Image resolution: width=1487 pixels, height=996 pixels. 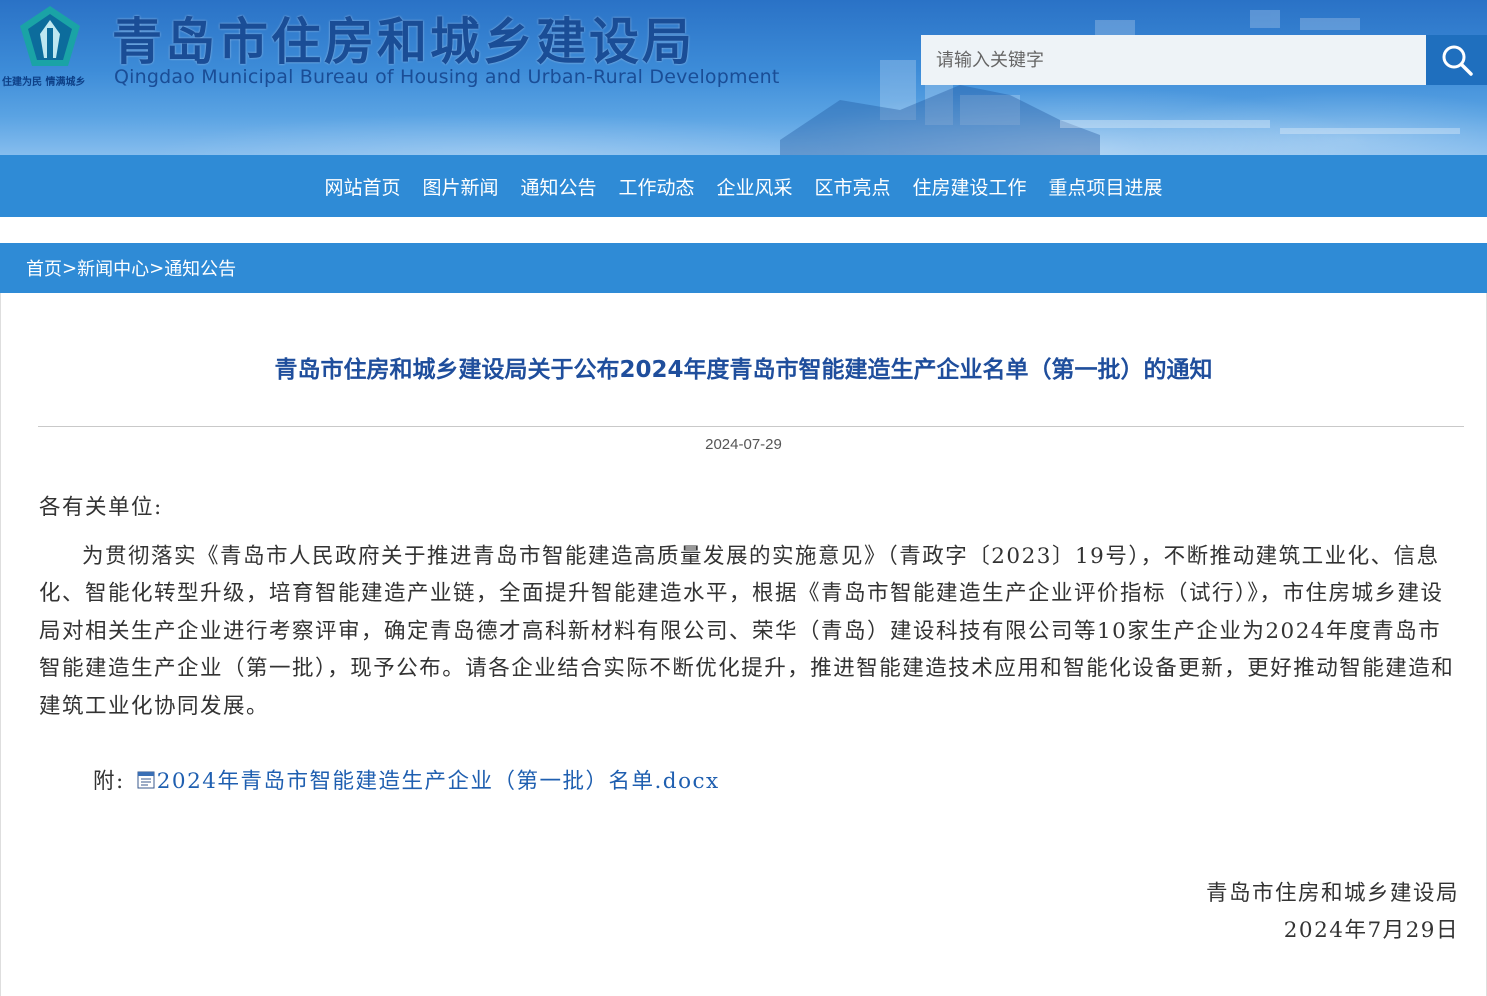 What do you see at coordinates (44, 82) in the screenshot?
I see `logo-slogan: 住建为民 情满城乡` at bounding box center [44, 82].